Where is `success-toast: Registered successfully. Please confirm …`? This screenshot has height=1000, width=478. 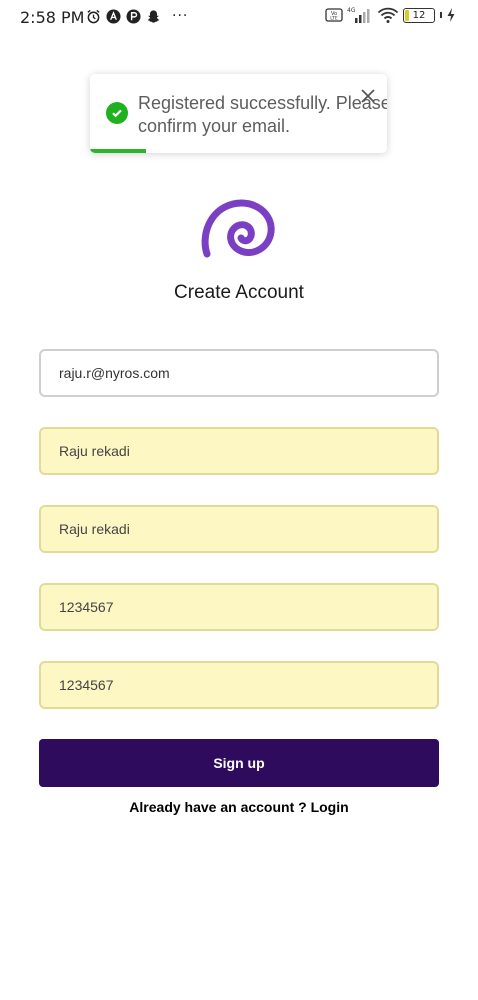
success-toast: Registered successfully. Please confirm … is located at coordinates (238, 113).